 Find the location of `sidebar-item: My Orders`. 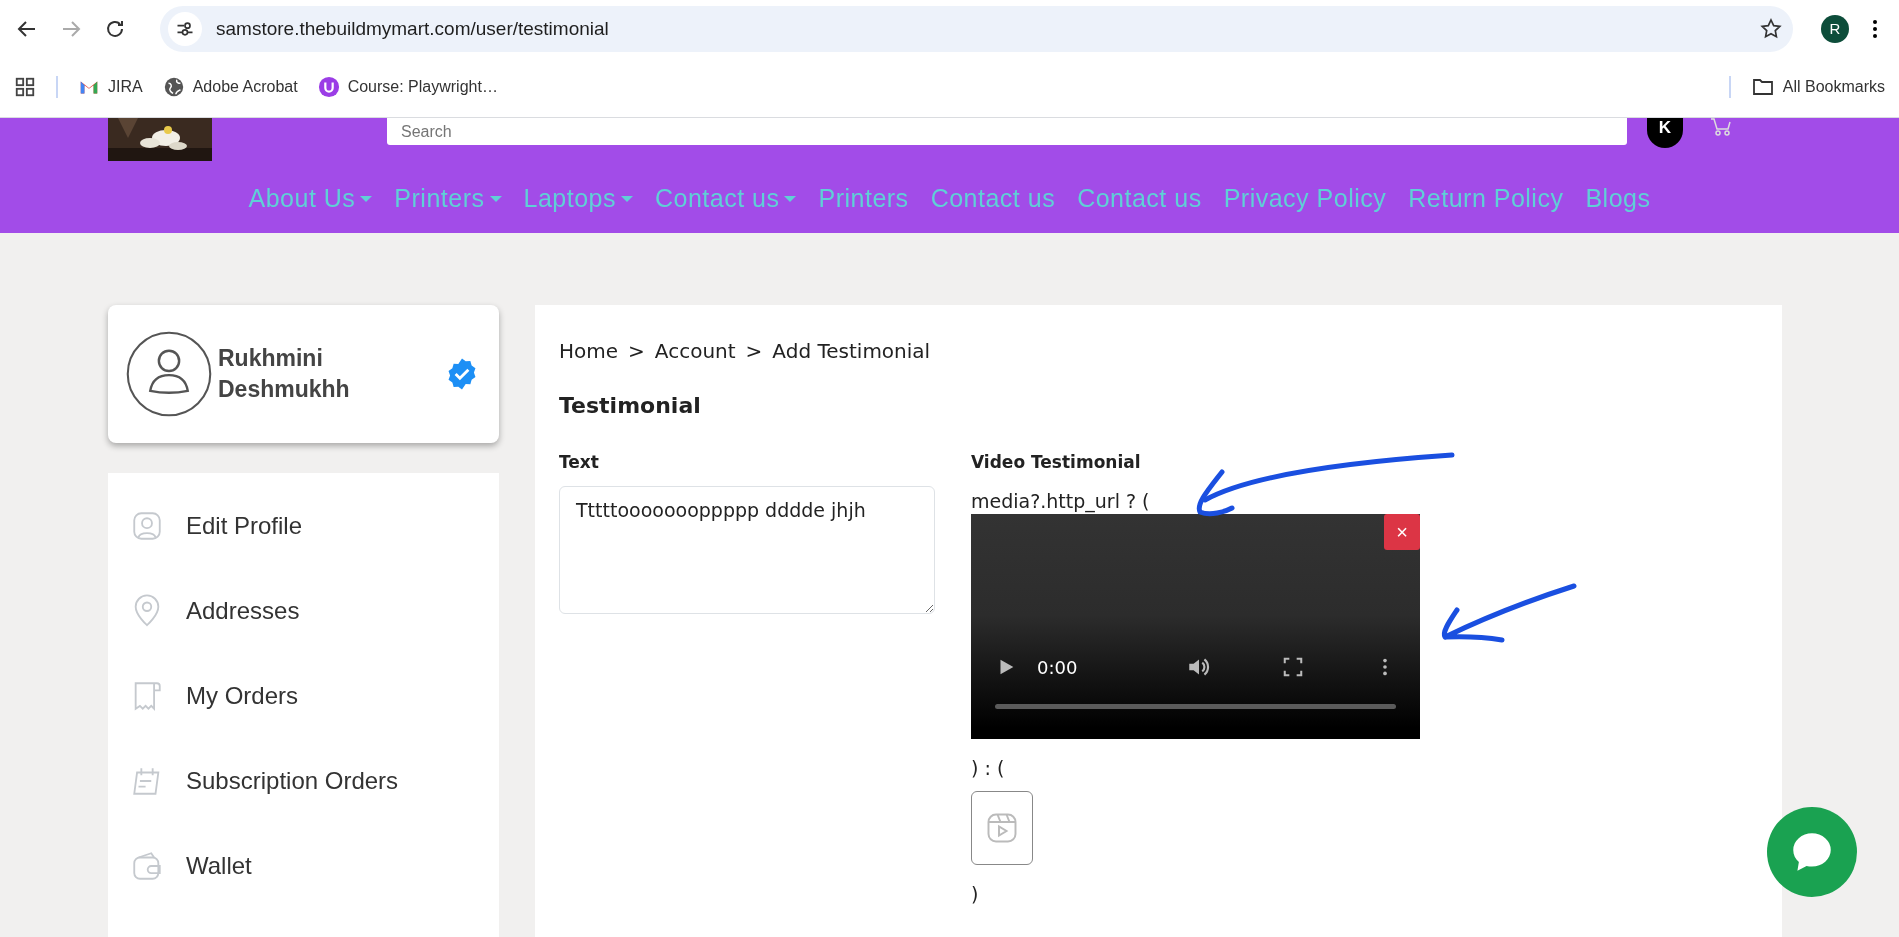

sidebar-item: My Orders is located at coordinates (303, 695).